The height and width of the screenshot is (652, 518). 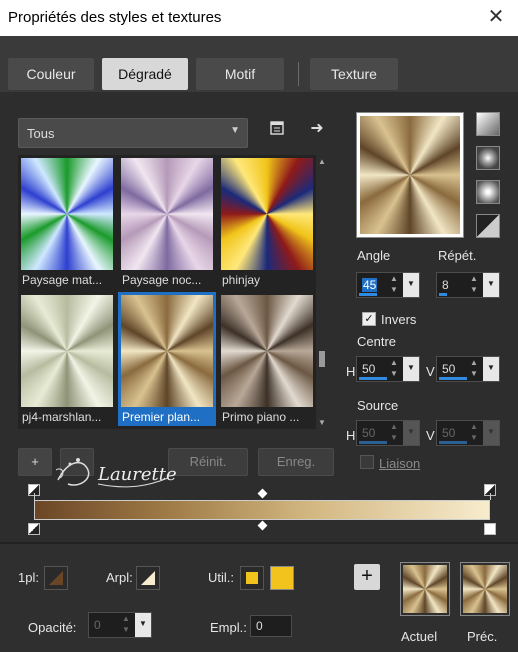 I want to click on tab-couleur: Couleur, so click(x=51, y=74).